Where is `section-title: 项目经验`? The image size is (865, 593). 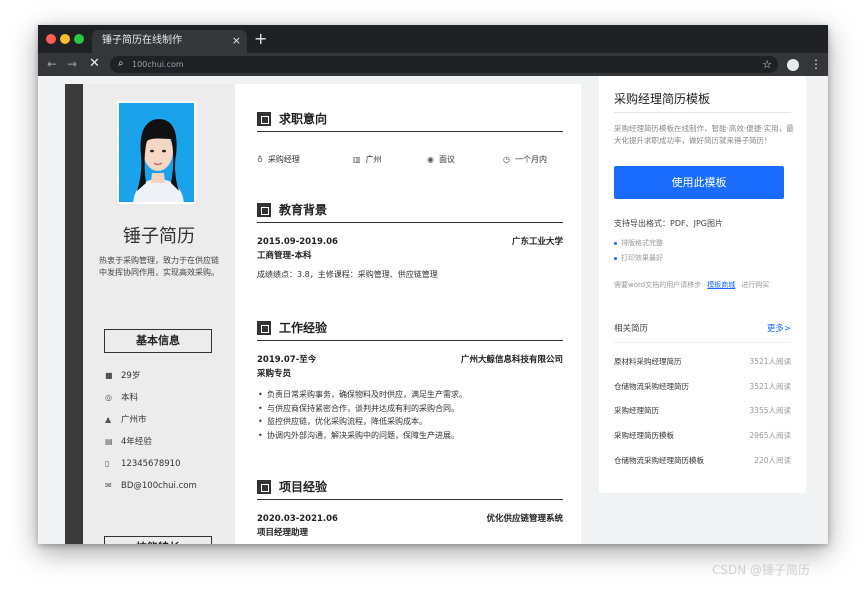 section-title: 项目经验 is located at coordinates (303, 487).